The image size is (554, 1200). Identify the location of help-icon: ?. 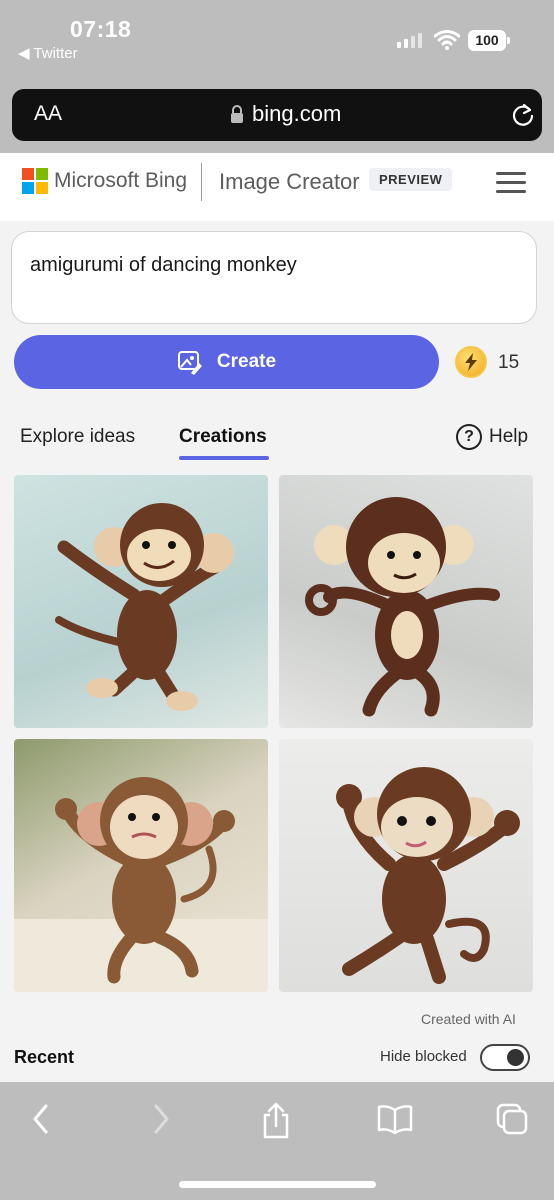
(469, 437).